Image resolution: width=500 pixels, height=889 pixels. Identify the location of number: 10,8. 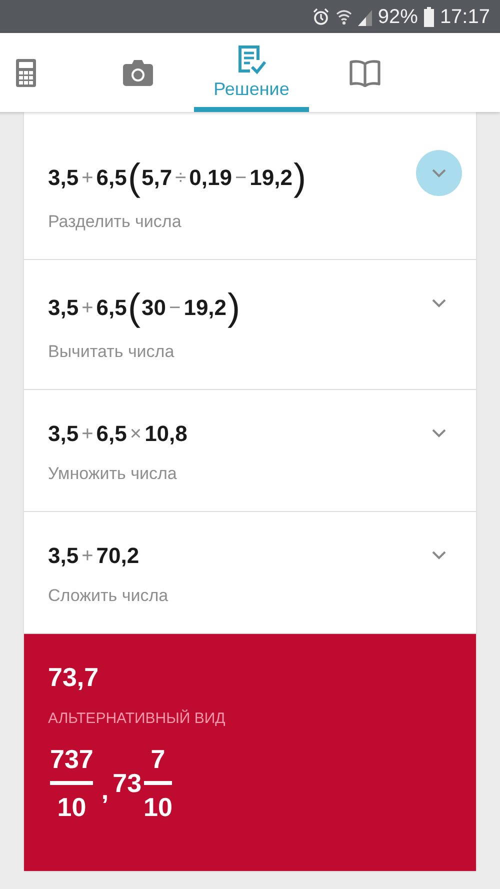
(166, 434).